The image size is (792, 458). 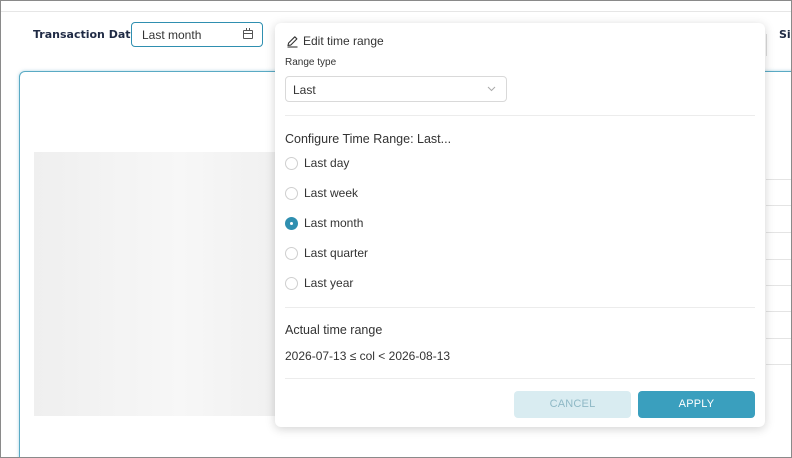 What do you see at coordinates (291, 223) in the screenshot?
I see `radio-button-checked` at bounding box center [291, 223].